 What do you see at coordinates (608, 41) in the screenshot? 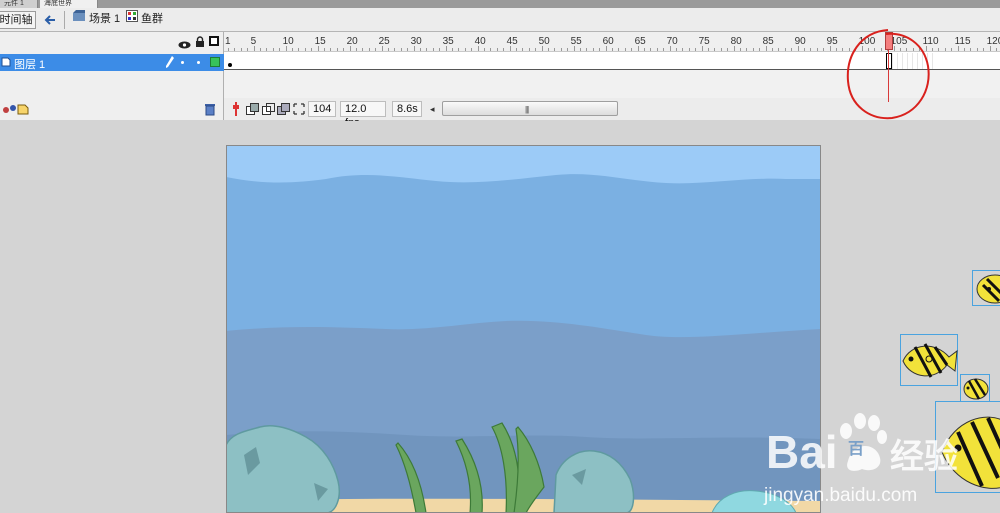
I see `ruler-number: 60` at bounding box center [608, 41].